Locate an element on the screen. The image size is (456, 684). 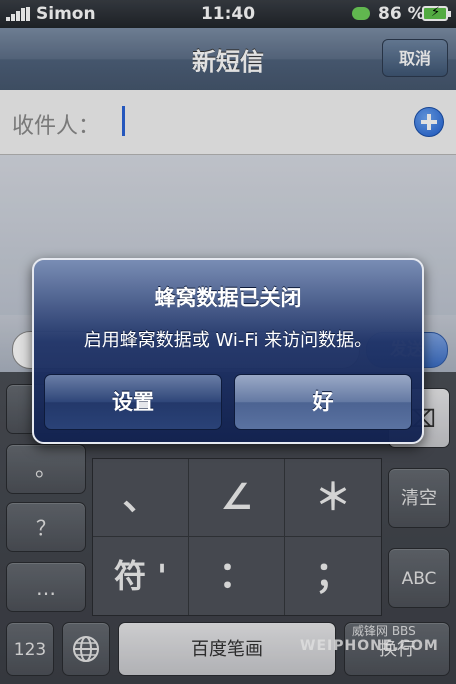
ok-button: 好 is located at coordinates (323, 402).